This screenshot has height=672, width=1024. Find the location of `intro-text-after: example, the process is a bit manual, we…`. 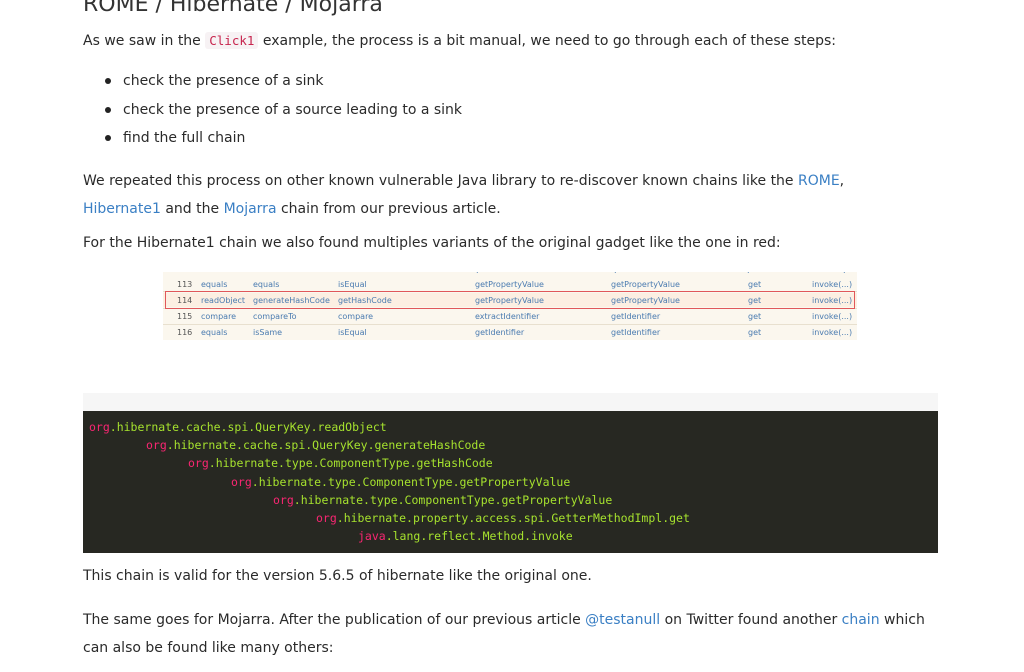

intro-text-after: example, the process is a bit manual, we… is located at coordinates (547, 41).